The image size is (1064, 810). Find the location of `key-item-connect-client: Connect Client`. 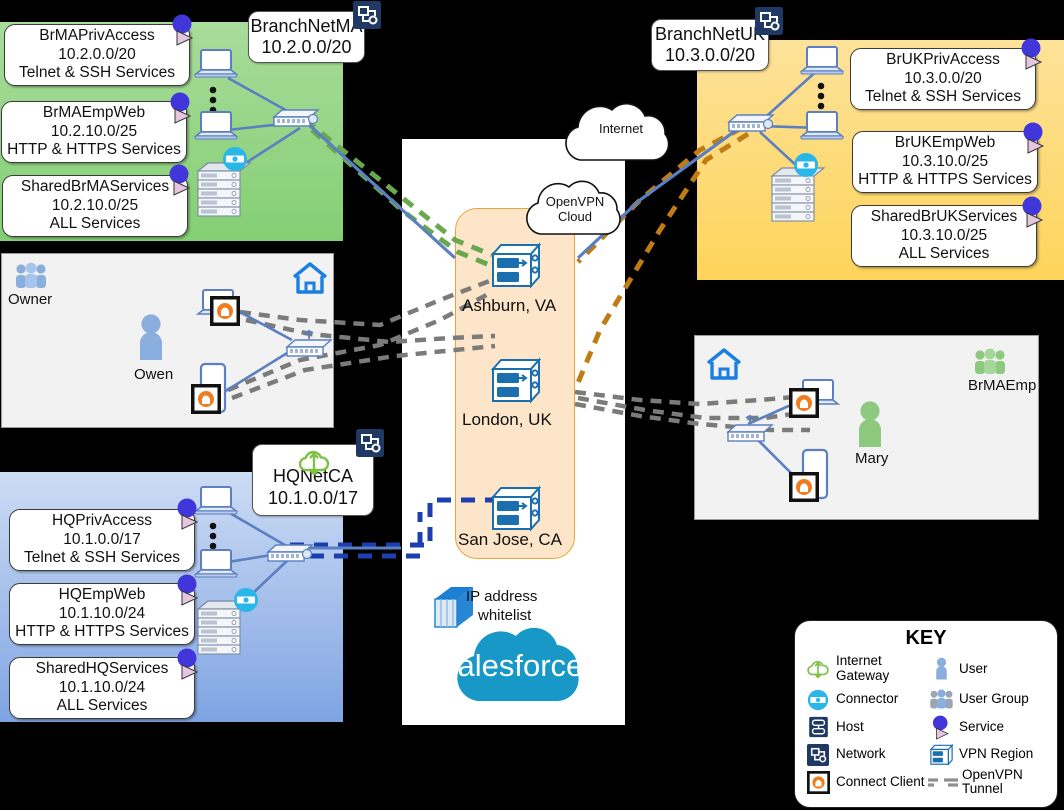

key-item-connect-client: Connect Client is located at coordinates (864, 783).